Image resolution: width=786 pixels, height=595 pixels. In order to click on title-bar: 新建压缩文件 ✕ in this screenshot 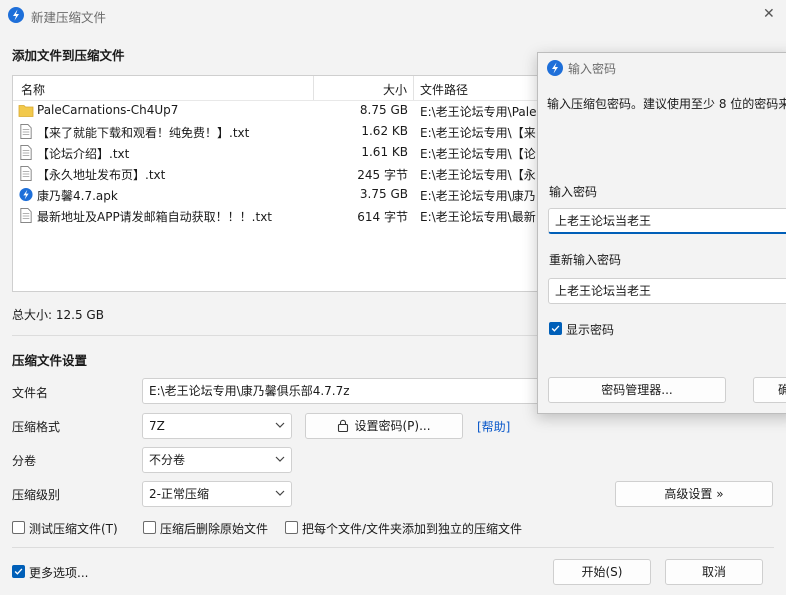, I will do `click(393, 15)`.